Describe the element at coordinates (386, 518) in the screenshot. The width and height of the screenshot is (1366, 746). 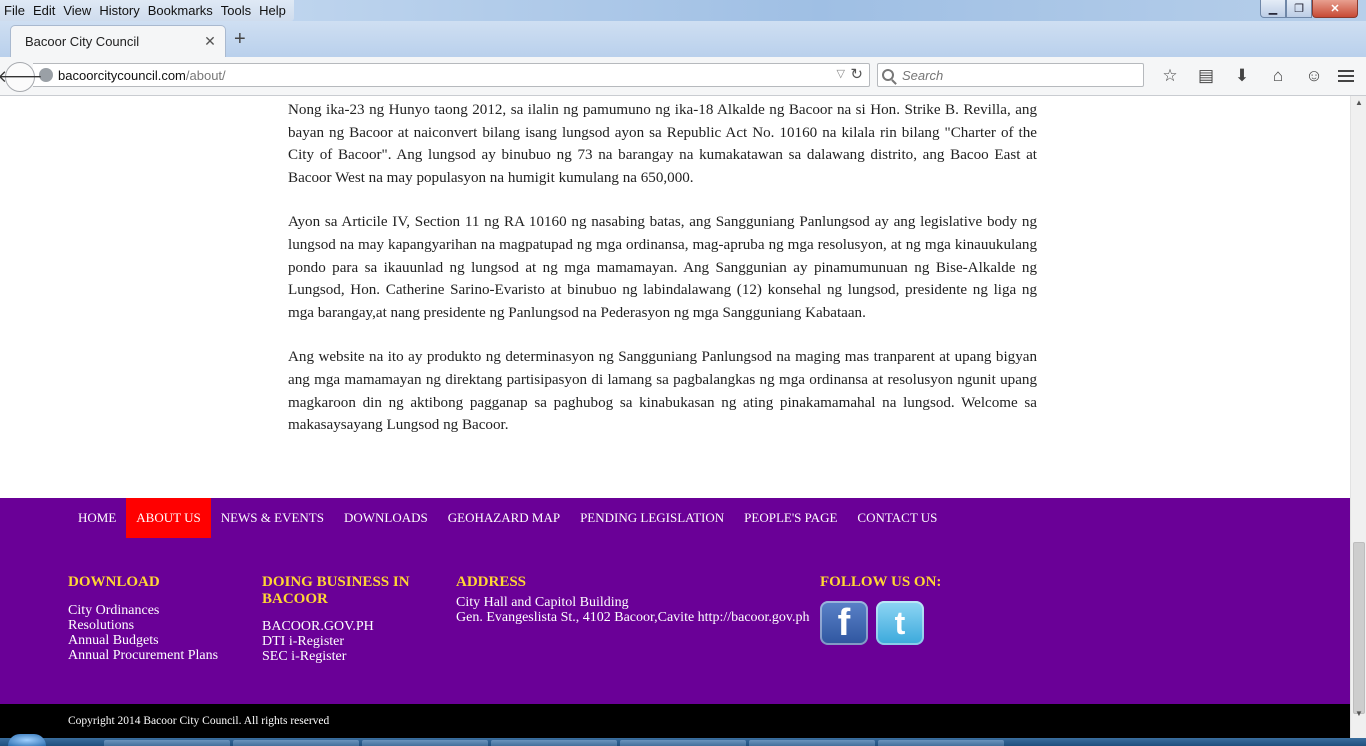
I see `nav-downloads: DOWNLOADS` at that location.